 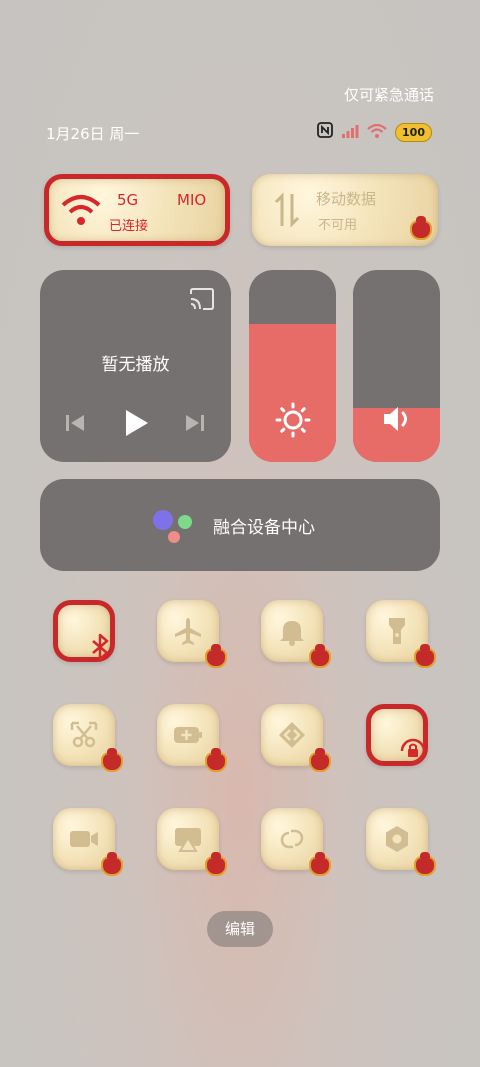 I want to click on mobile-data-status: 不可用, so click(x=338, y=225).